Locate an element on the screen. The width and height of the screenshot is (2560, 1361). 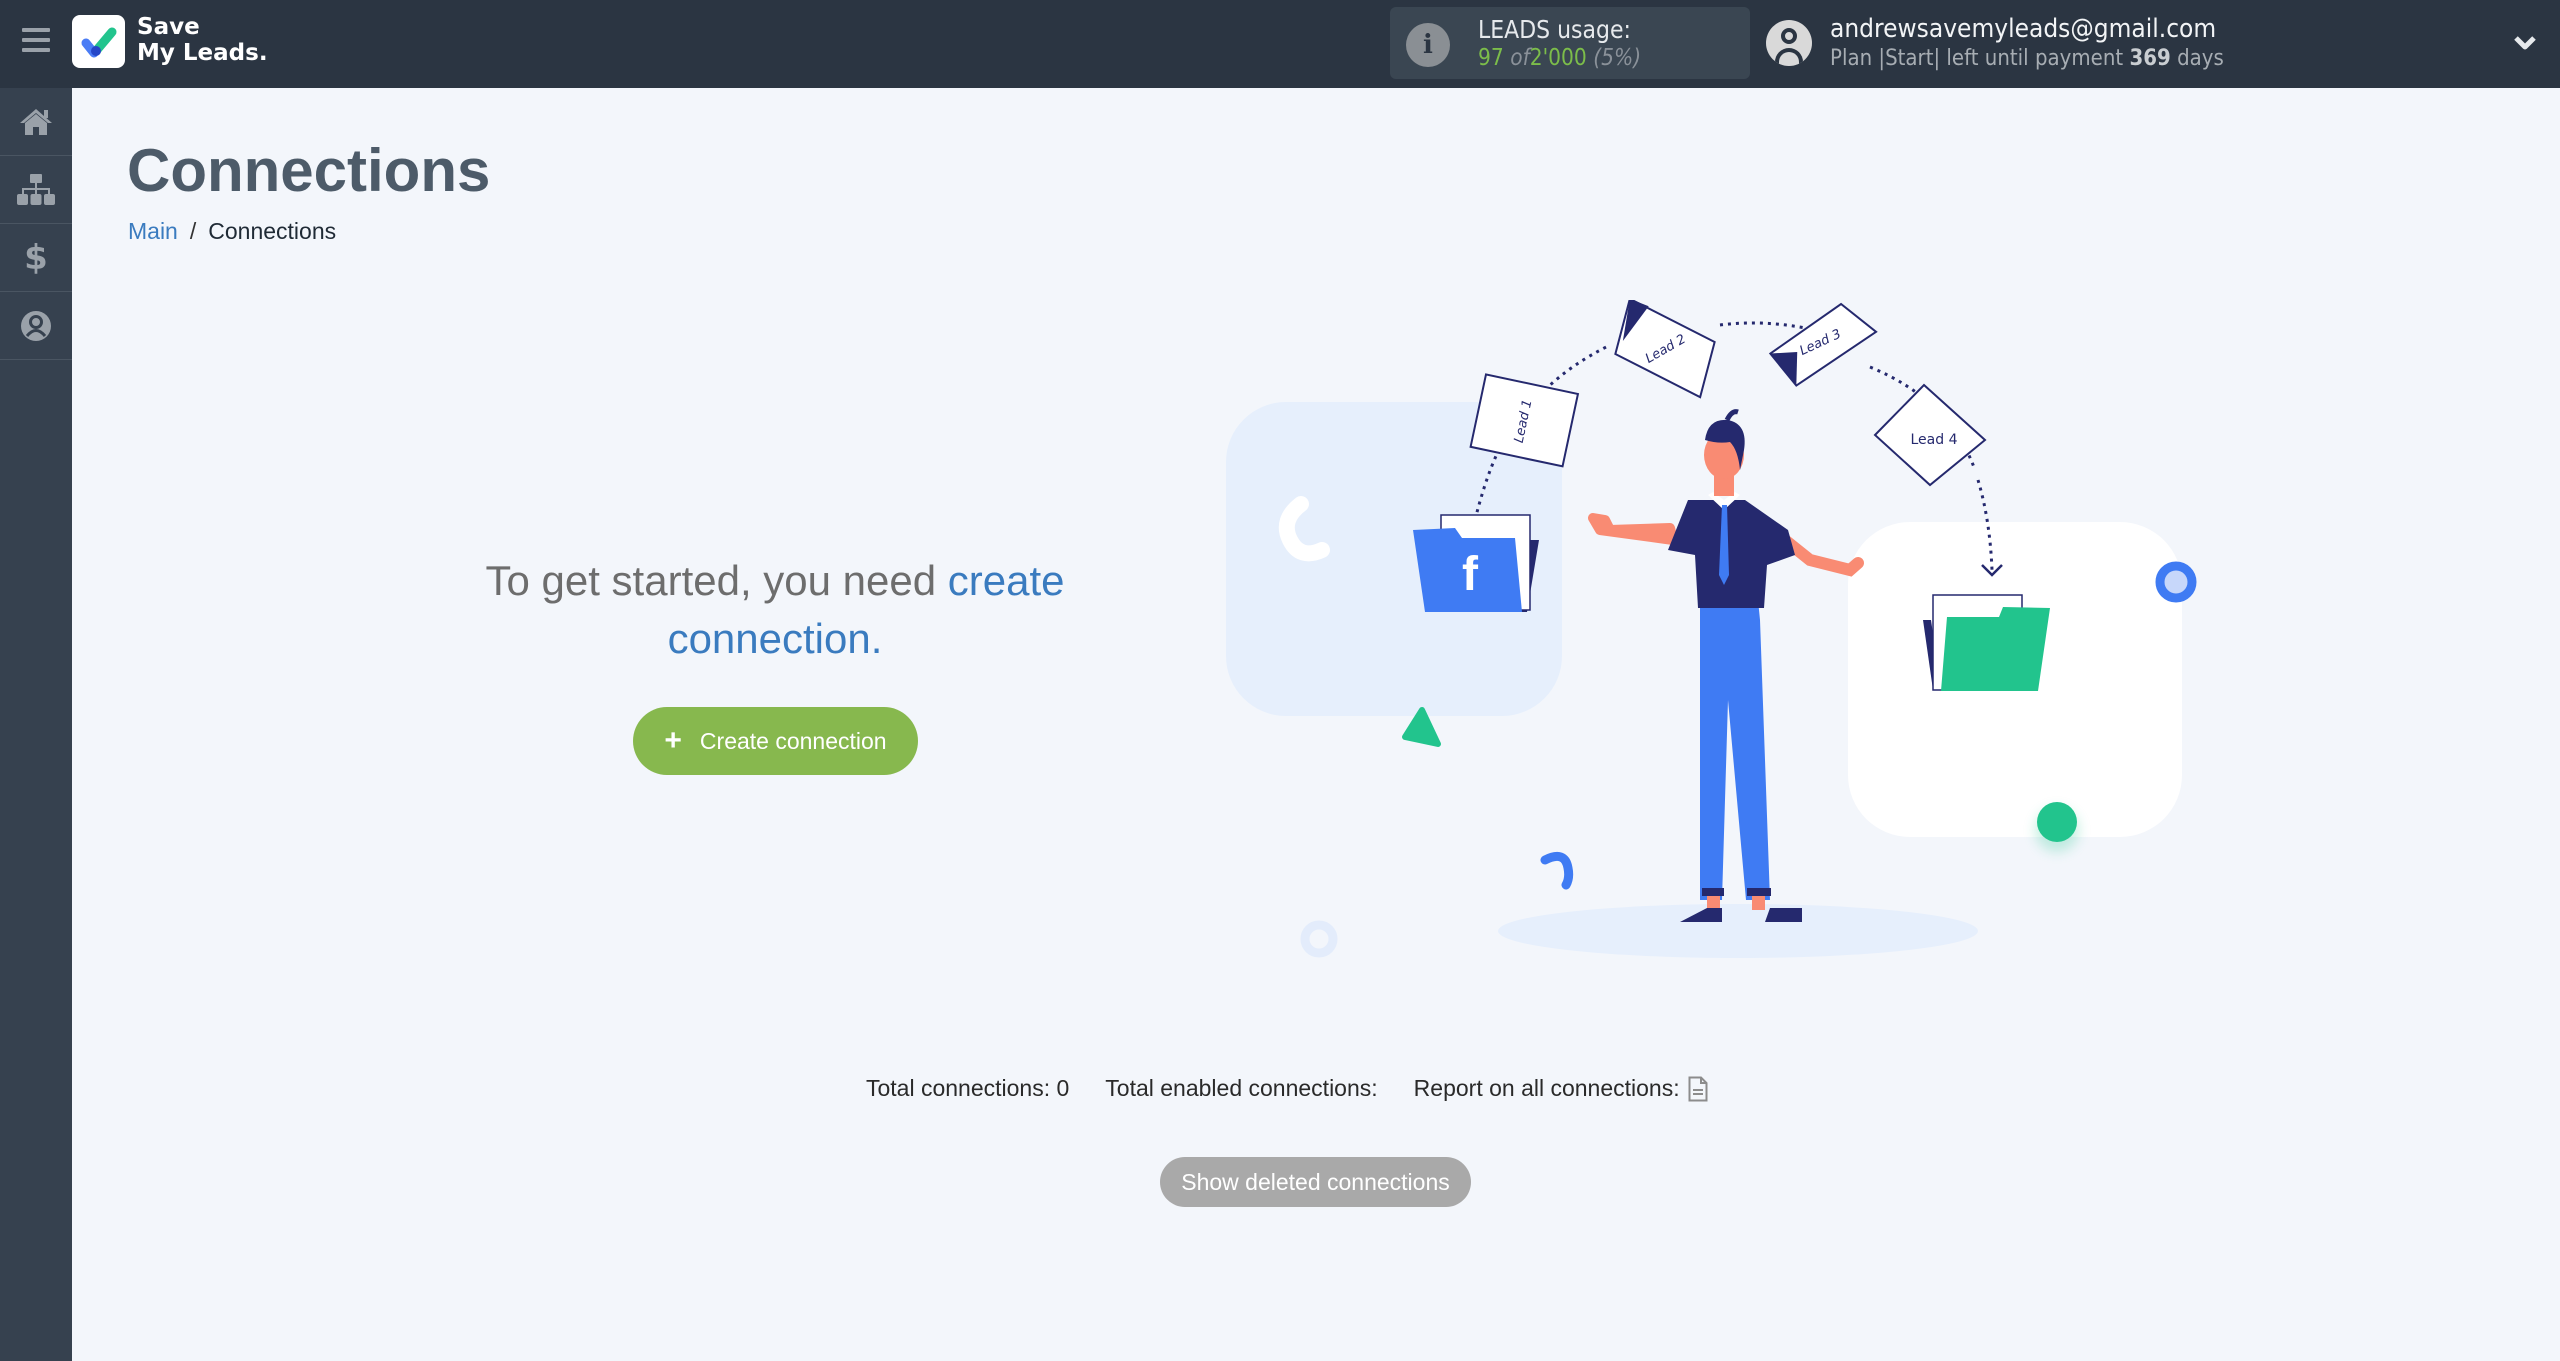
user-circle-icon is located at coordinates (36, 325).